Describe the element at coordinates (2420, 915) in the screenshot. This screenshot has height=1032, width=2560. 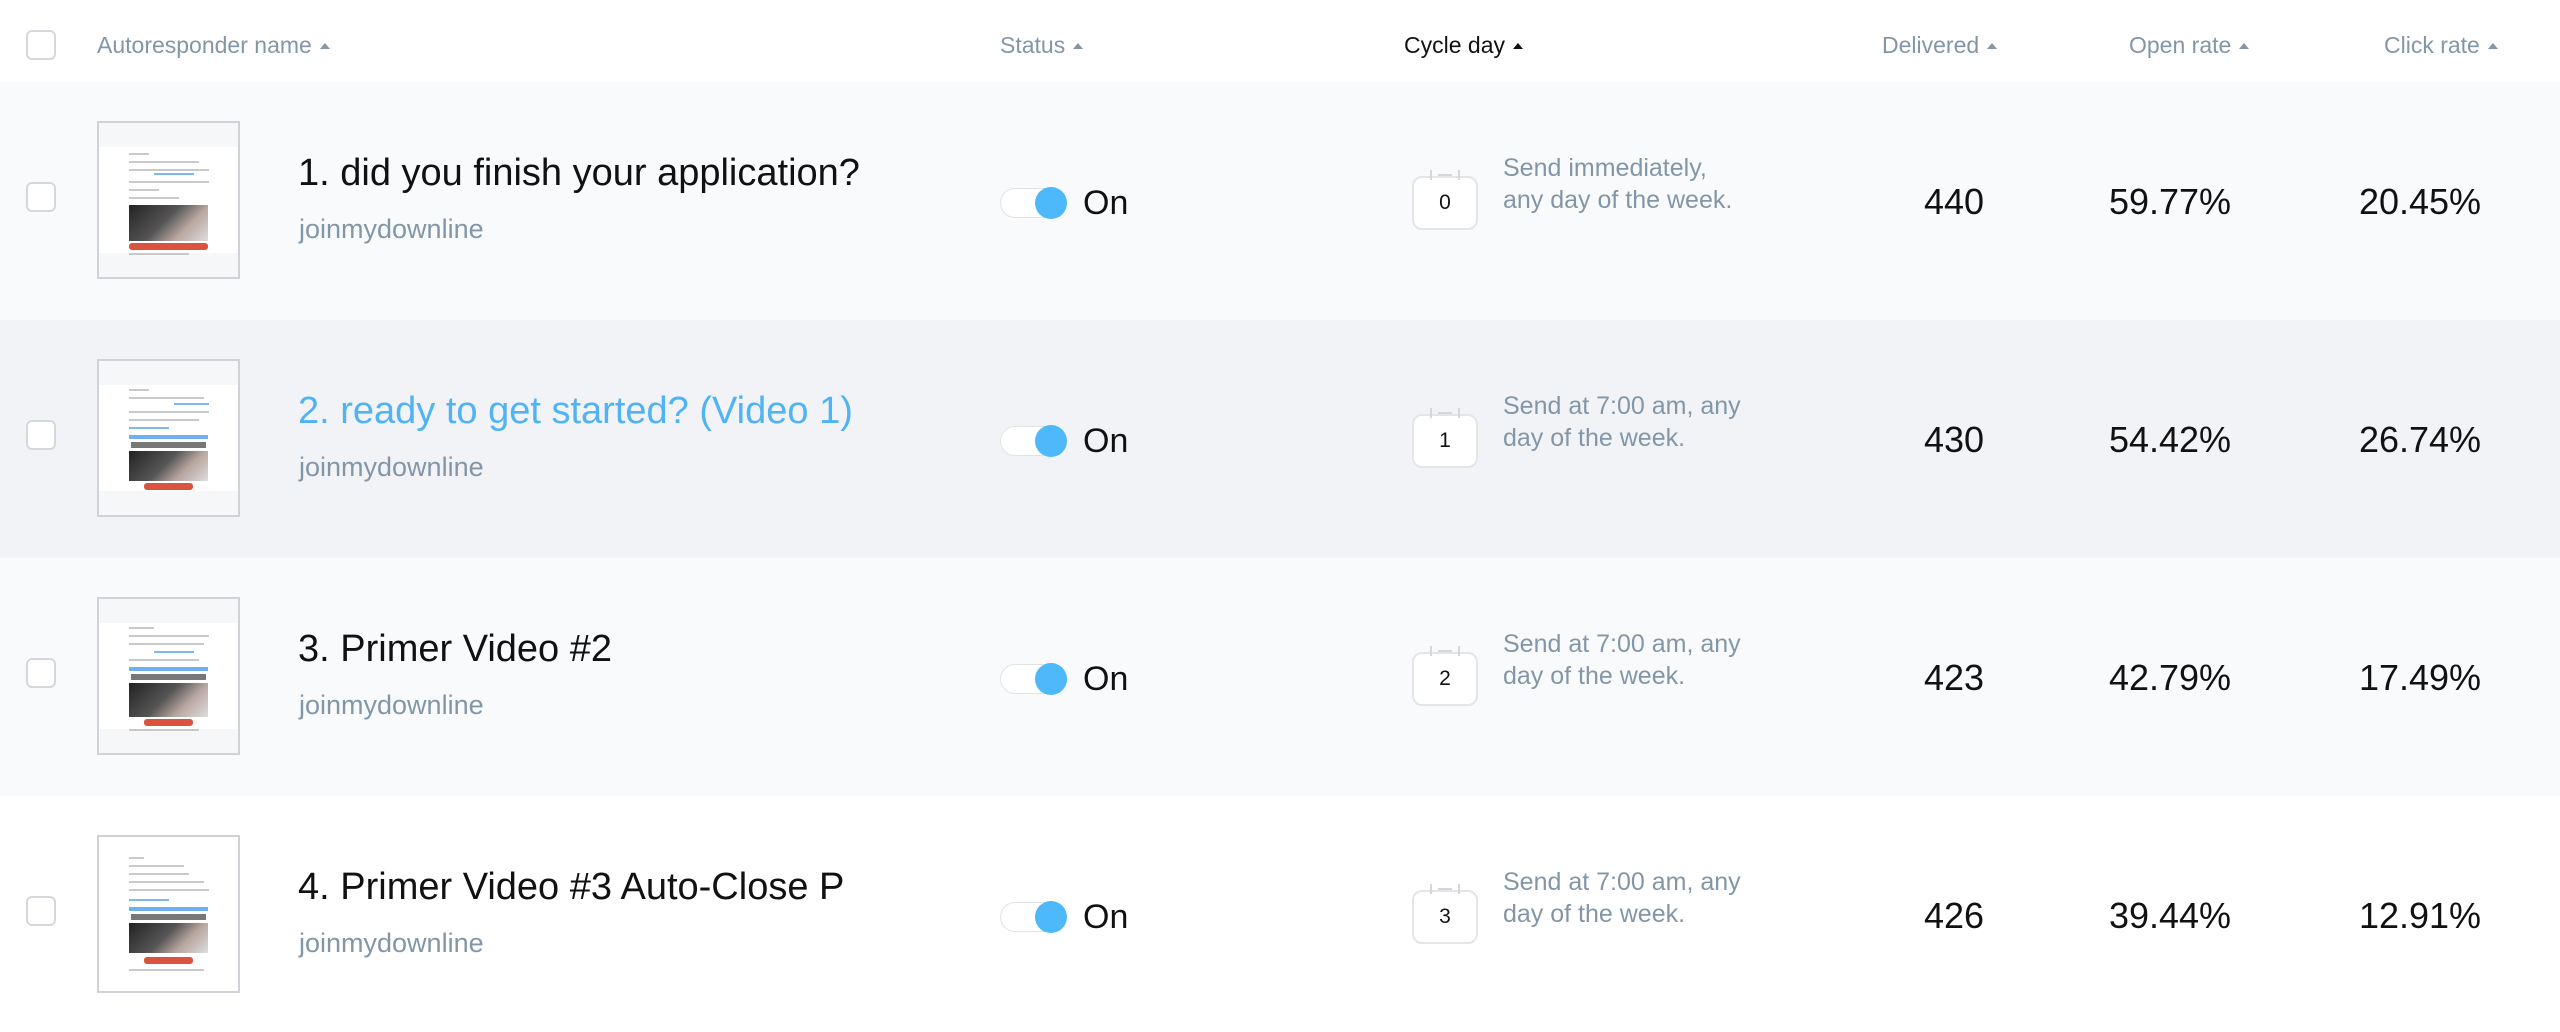
I see `click-rate: 12.91%` at that location.